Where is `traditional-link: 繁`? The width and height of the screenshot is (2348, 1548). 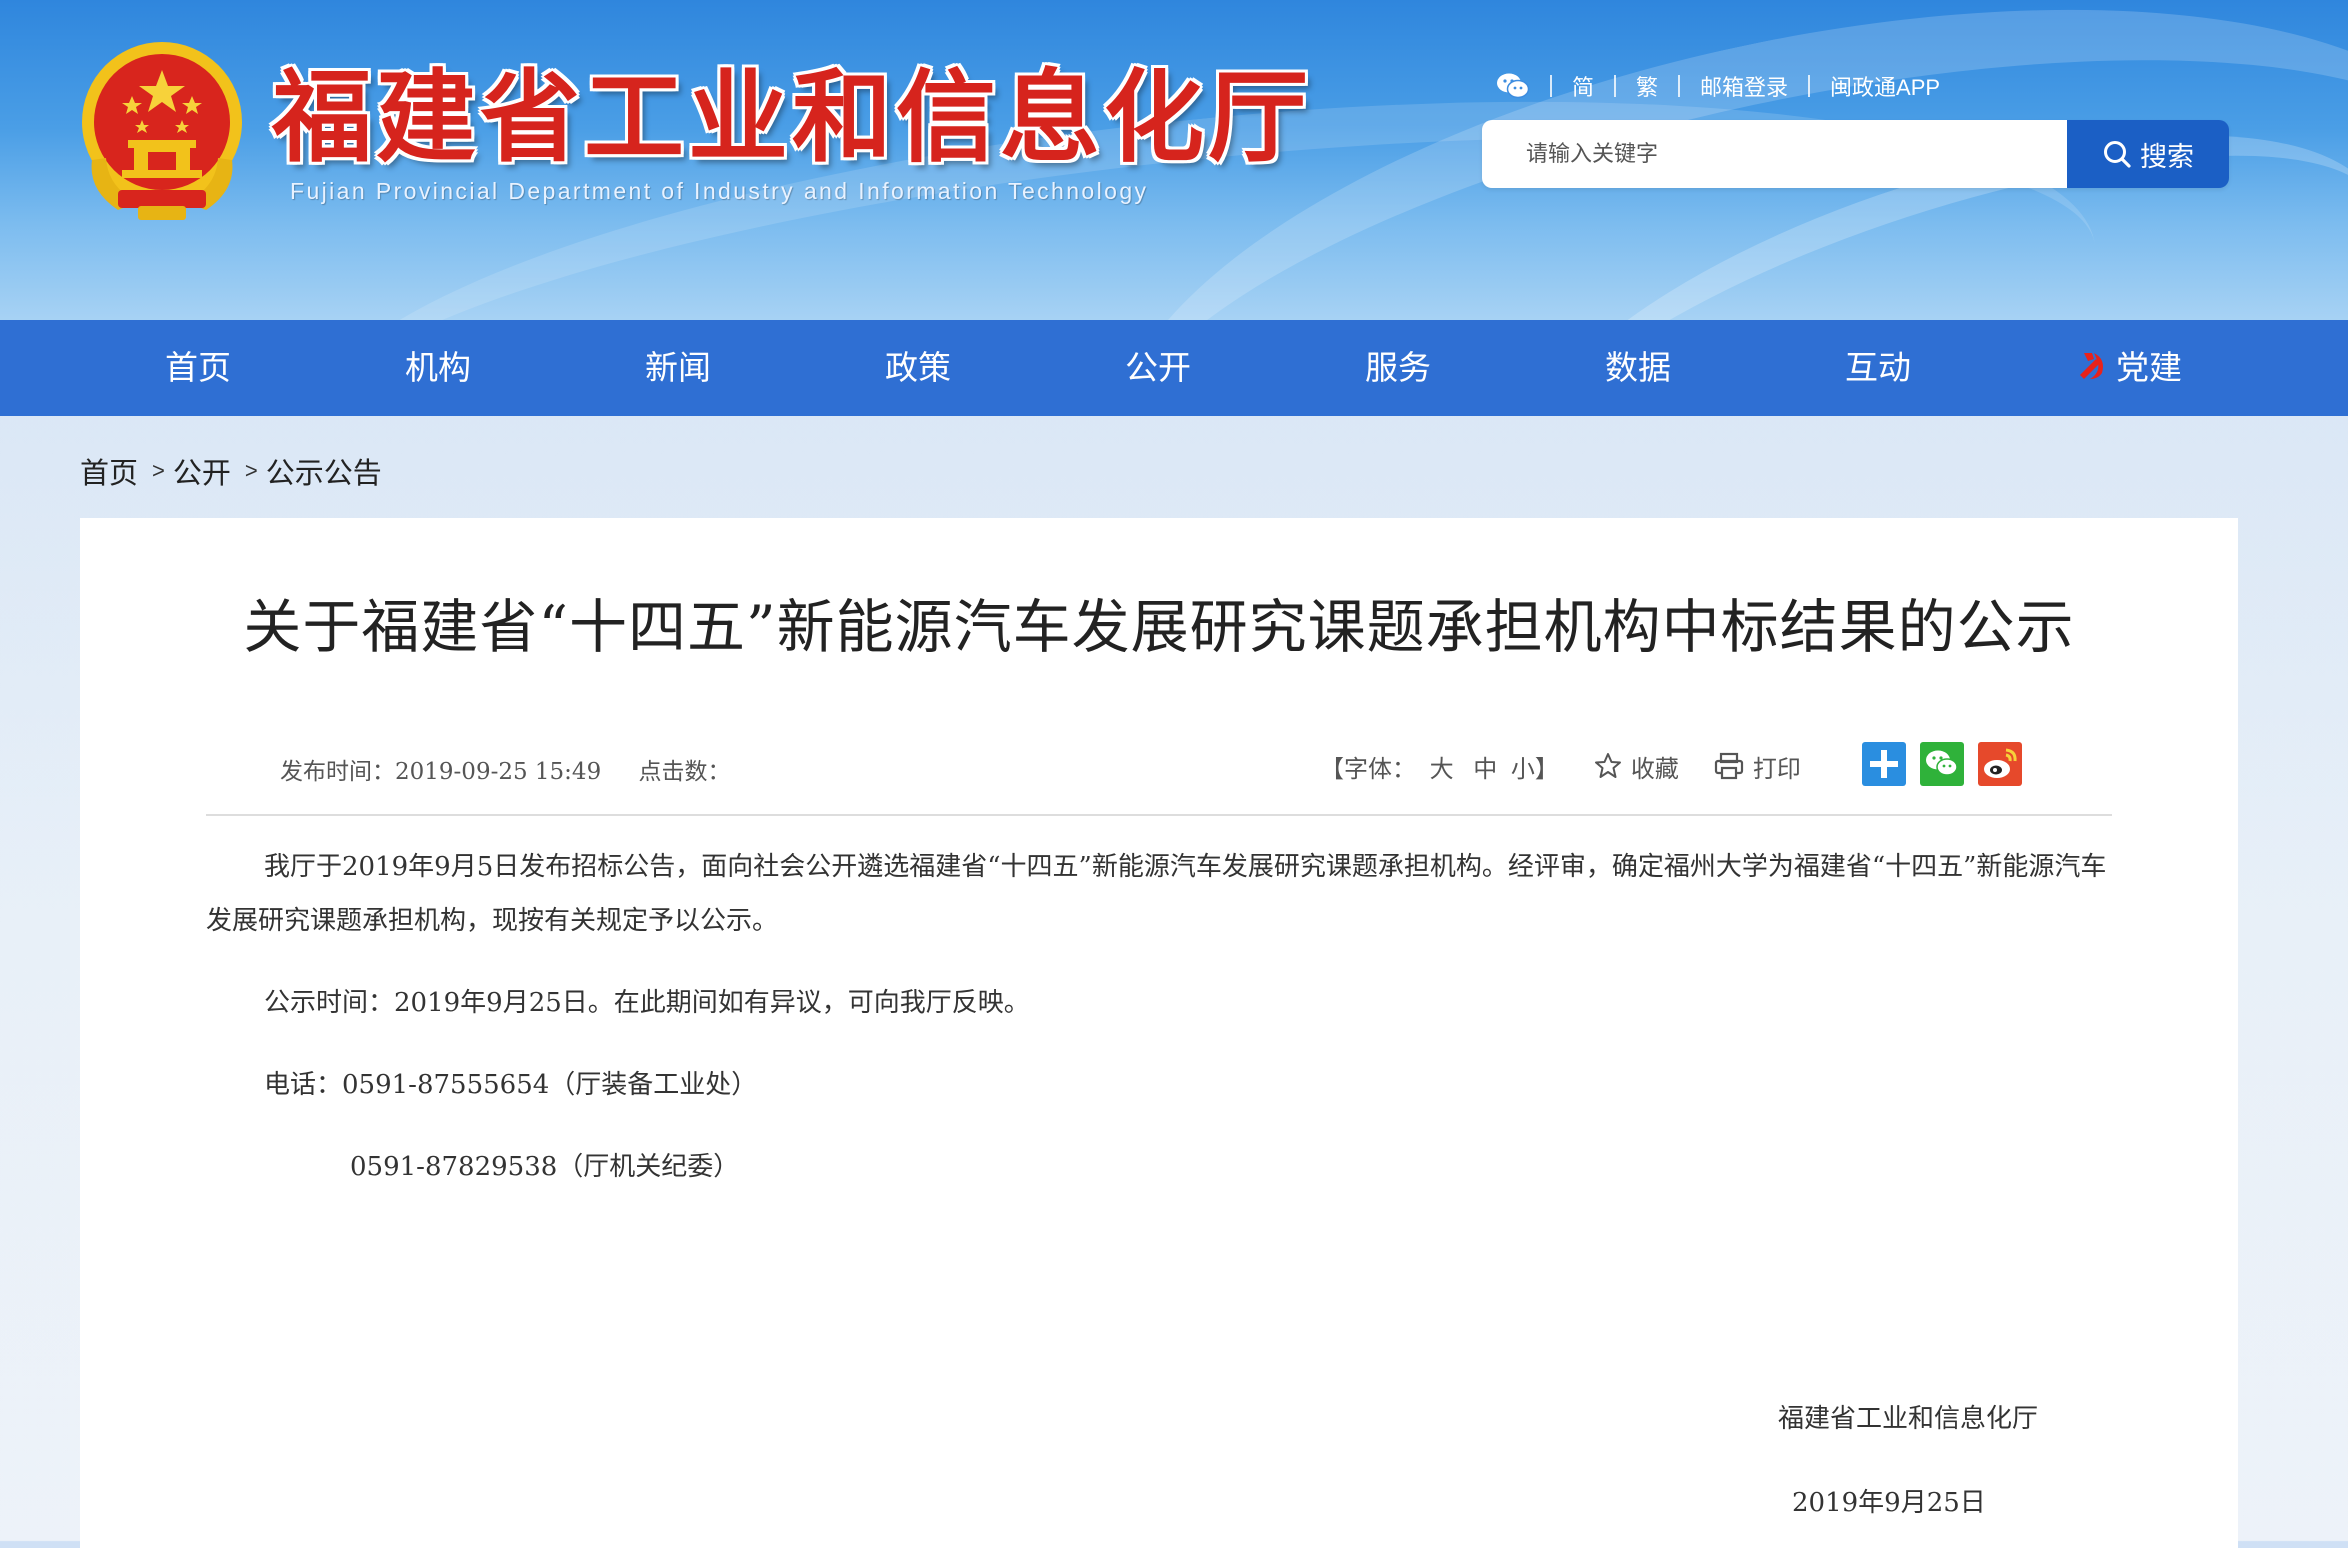 traditional-link: 繁 is located at coordinates (1647, 86).